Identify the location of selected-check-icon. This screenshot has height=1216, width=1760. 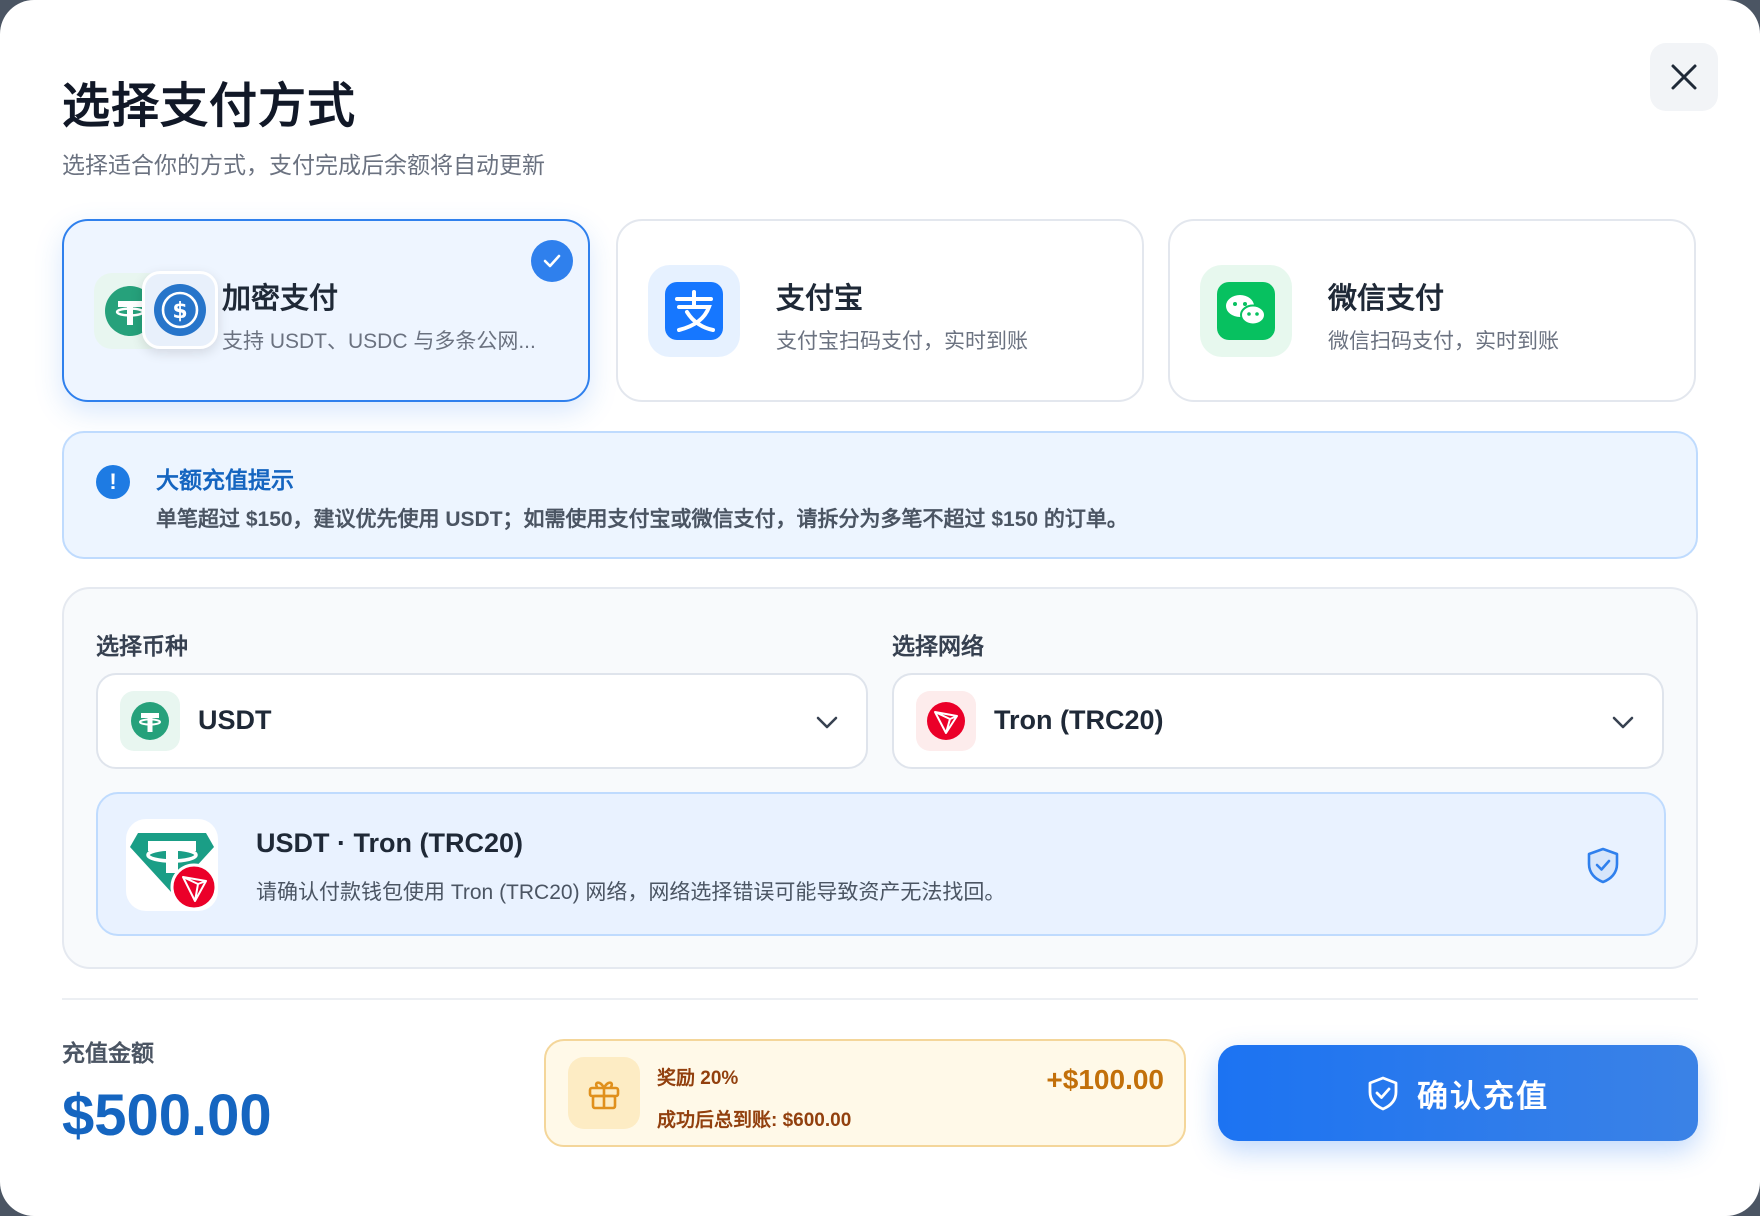
(552, 261).